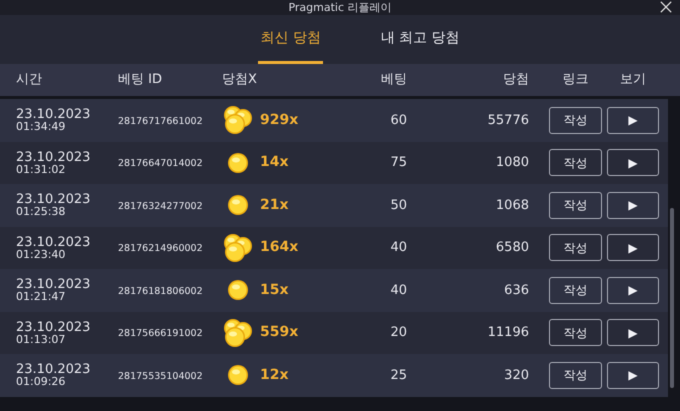  I want to click on bet-id: 28176181806002, so click(160, 291).